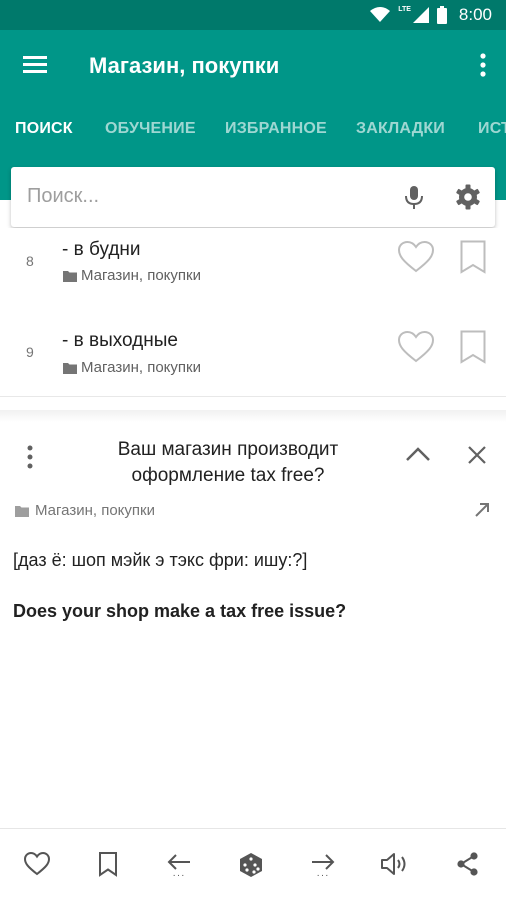 This screenshot has width=506, height=900. What do you see at coordinates (253, 351) in the screenshot?
I see `list-item: 9 - в выходные Магазин, покупки` at bounding box center [253, 351].